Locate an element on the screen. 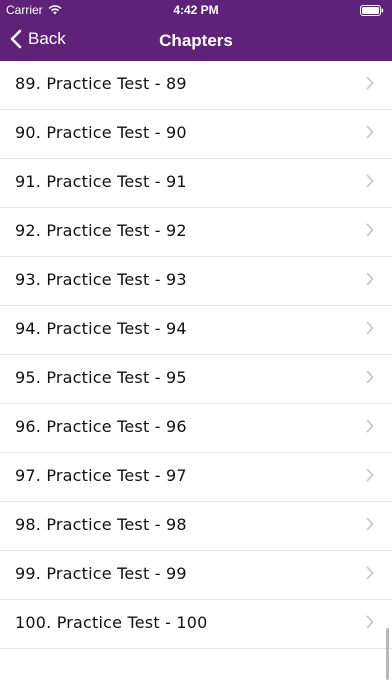 The width and height of the screenshot is (392, 696). page-title: Chapters is located at coordinates (196, 40).